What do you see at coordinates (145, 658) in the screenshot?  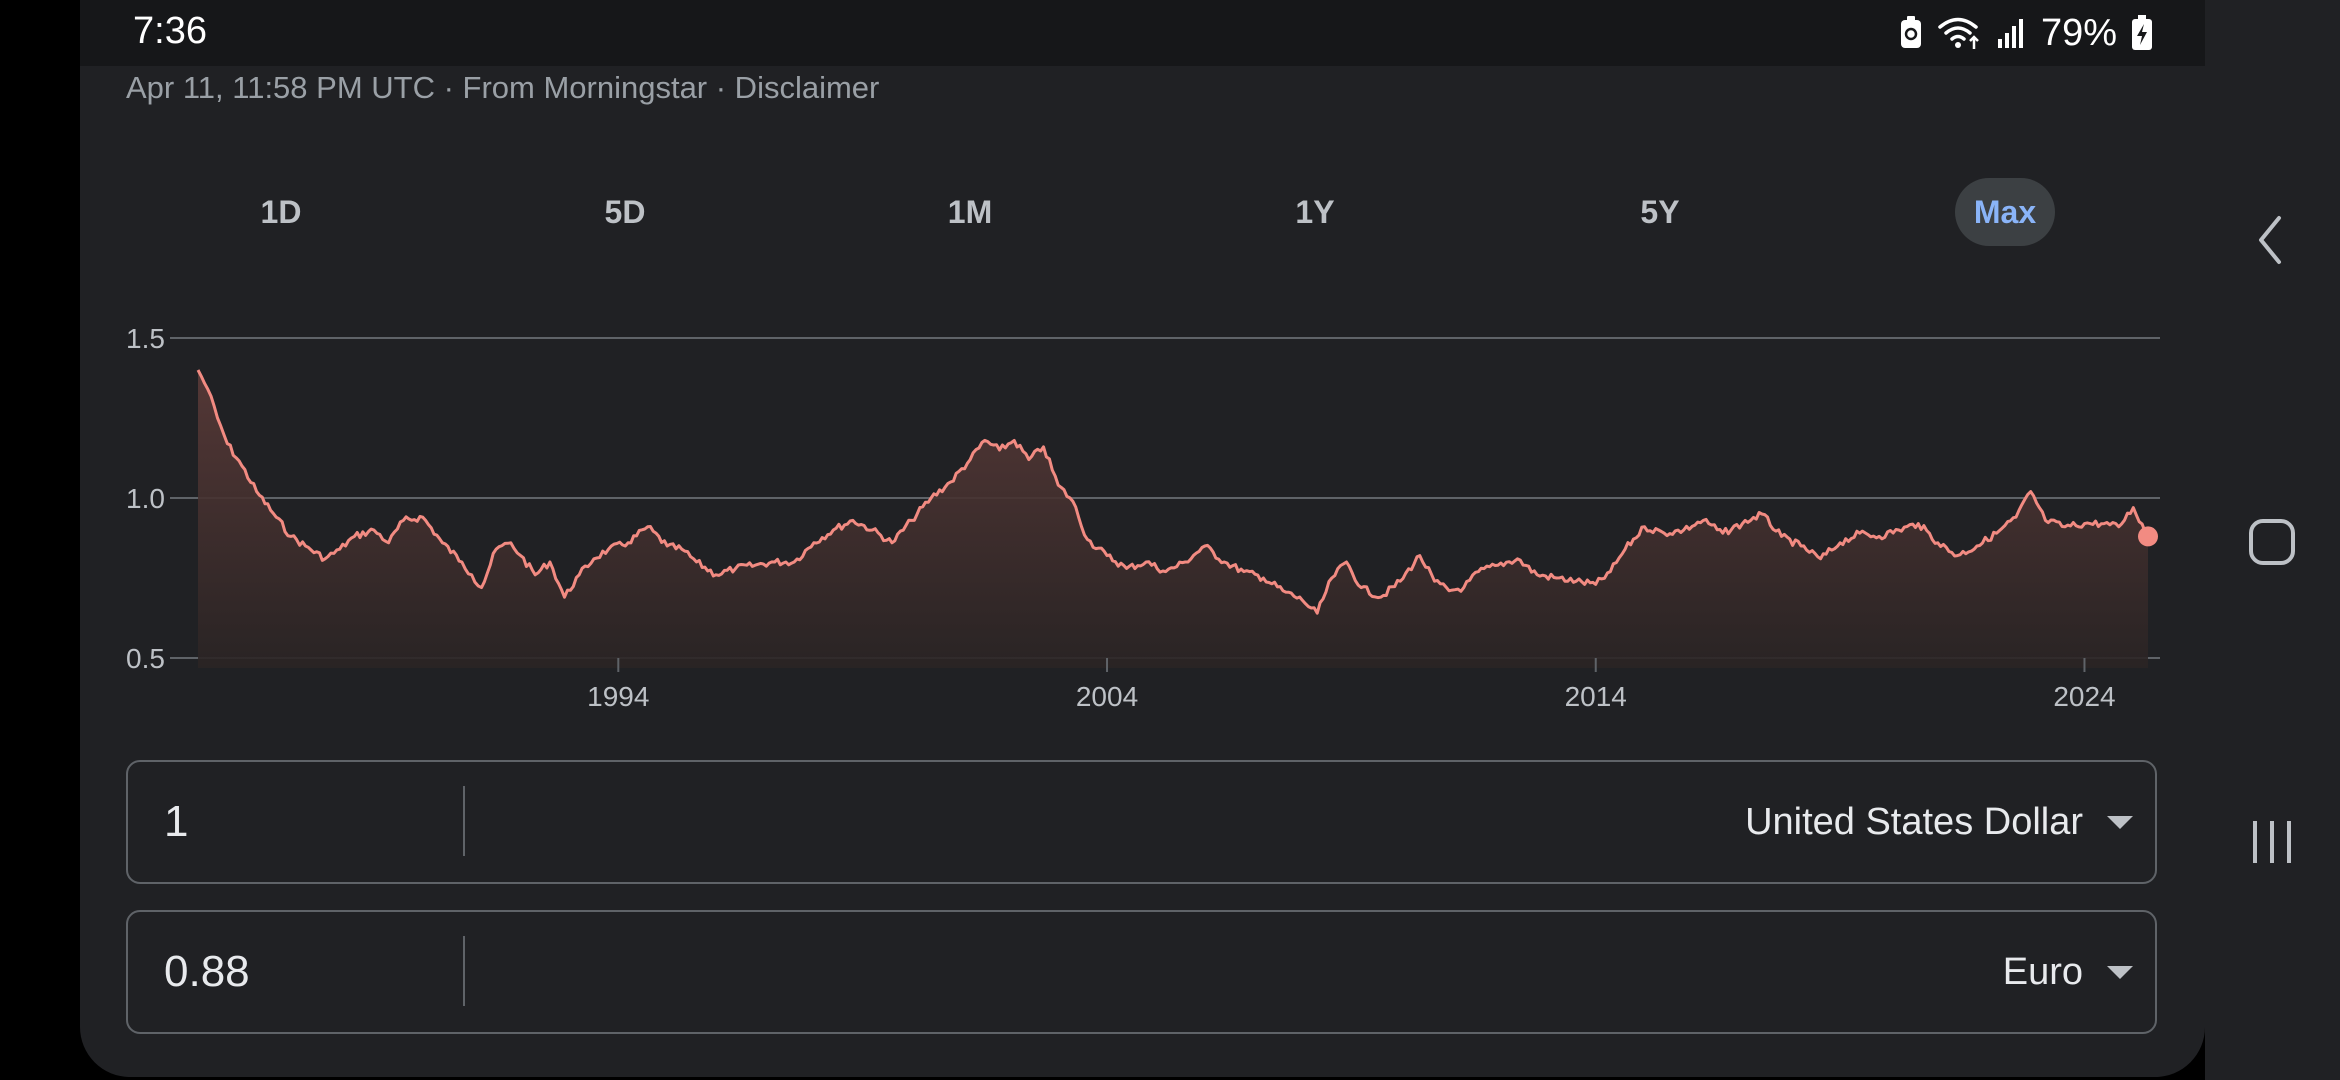 I see `y-tick-0-5: 0.5` at bounding box center [145, 658].